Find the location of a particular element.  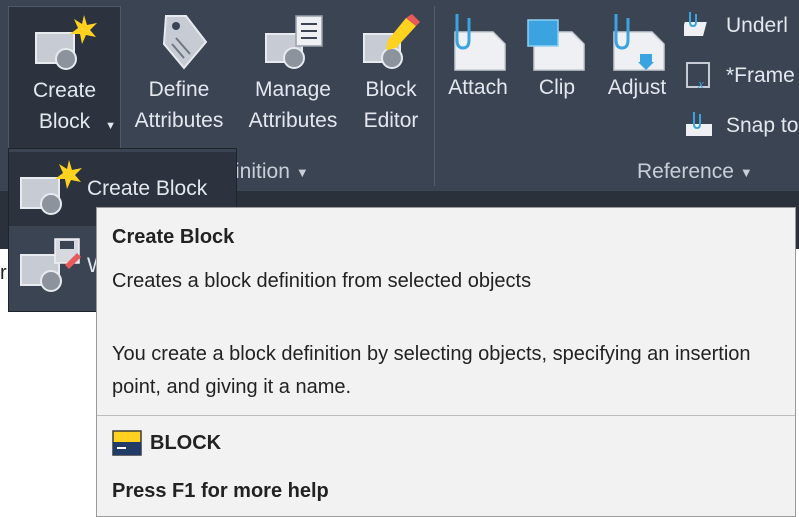

define-attributes-label: Define Attributes is located at coordinates (179, 105).